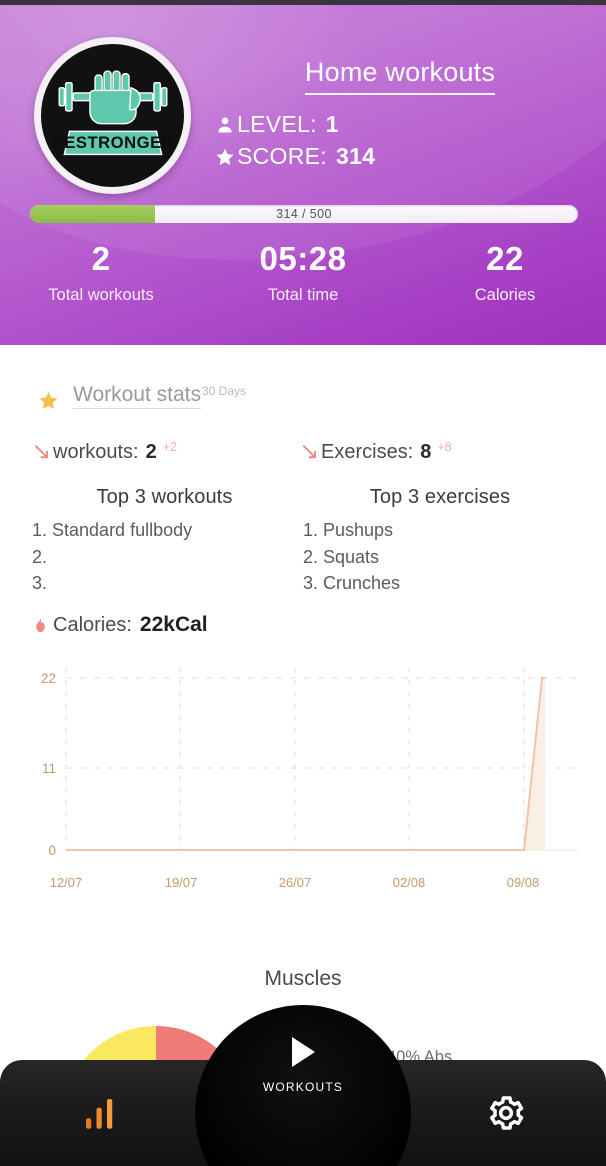 This screenshot has width=606, height=1166. What do you see at coordinates (181, 882) in the screenshot?
I see `x-axis-tick-label: 19/07` at bounding box center [181, 882].